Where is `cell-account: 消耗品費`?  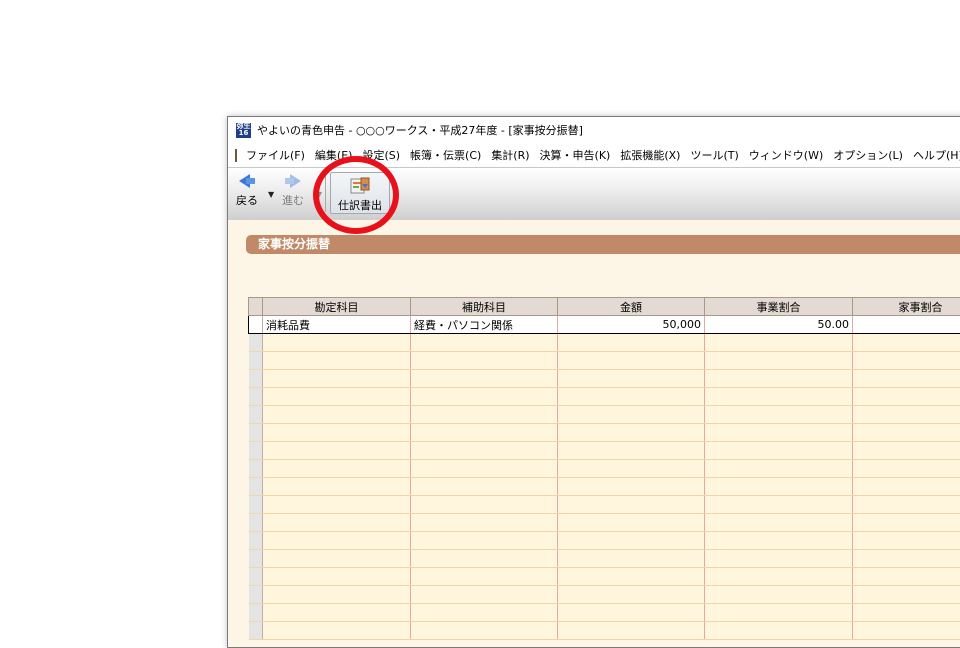
cell-account: 消耗品費 is located at coordinates (337, 325).